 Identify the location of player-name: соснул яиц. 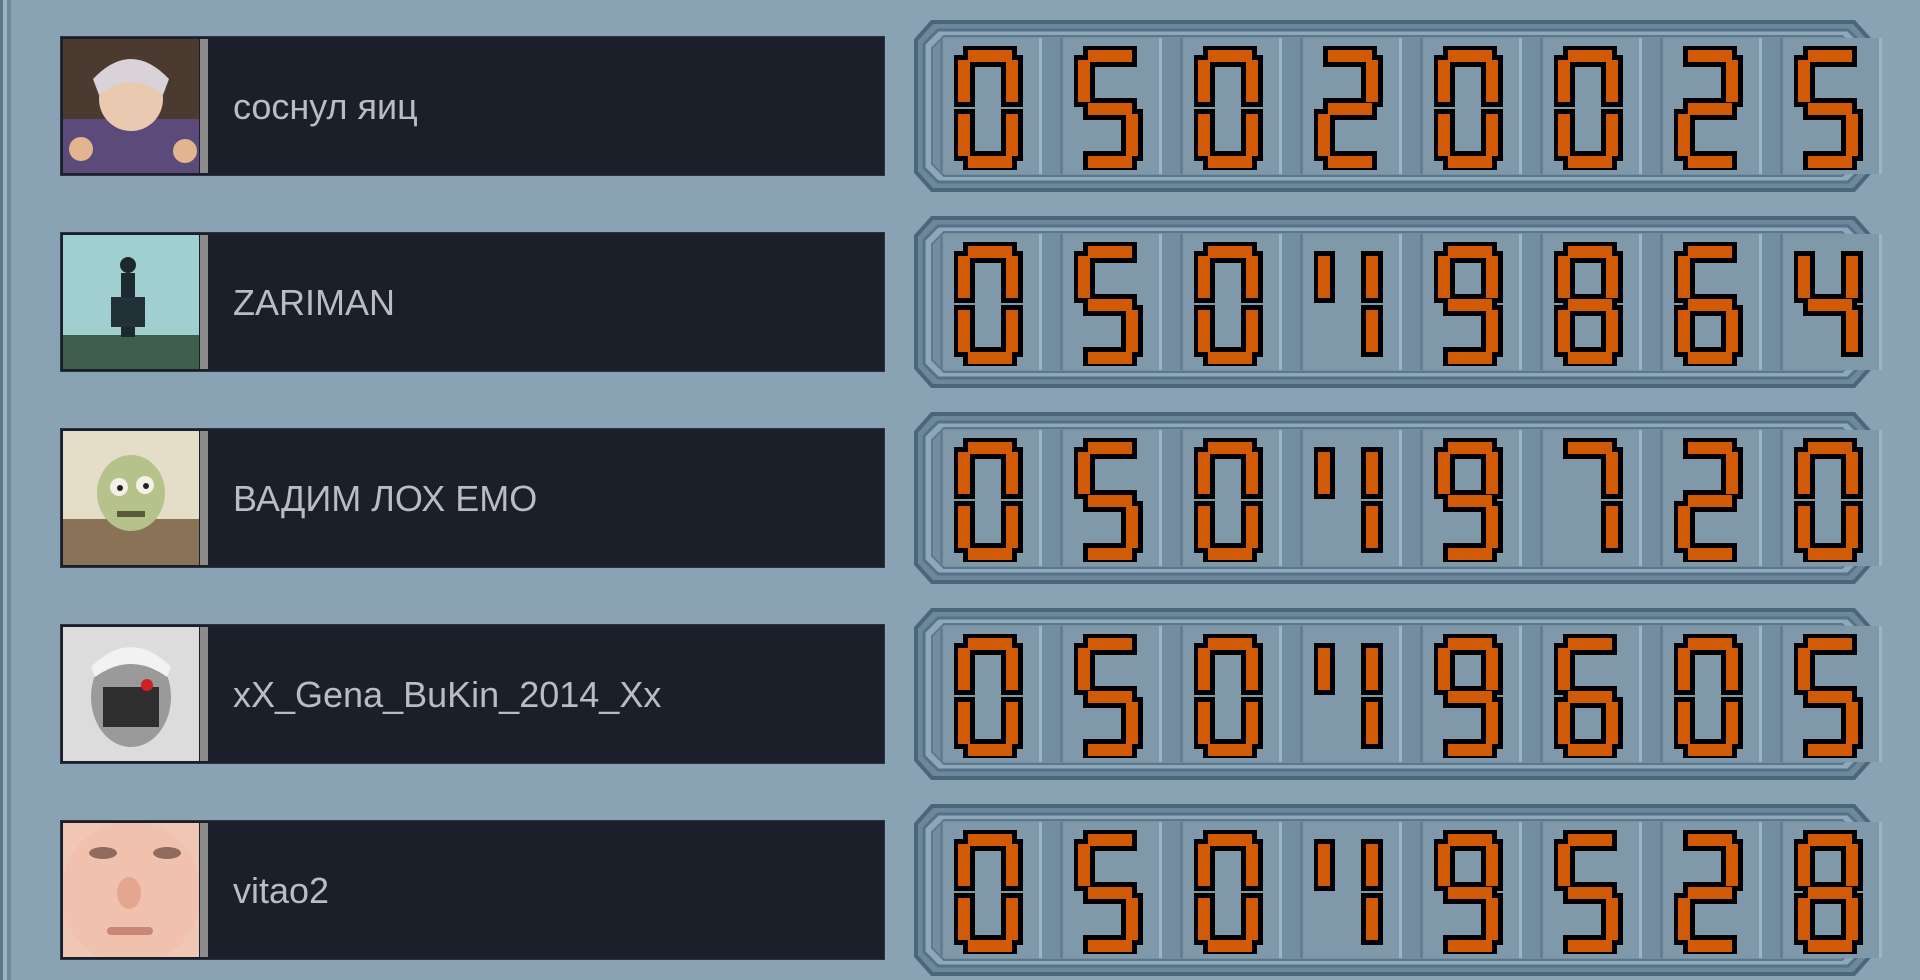
(325, 107).